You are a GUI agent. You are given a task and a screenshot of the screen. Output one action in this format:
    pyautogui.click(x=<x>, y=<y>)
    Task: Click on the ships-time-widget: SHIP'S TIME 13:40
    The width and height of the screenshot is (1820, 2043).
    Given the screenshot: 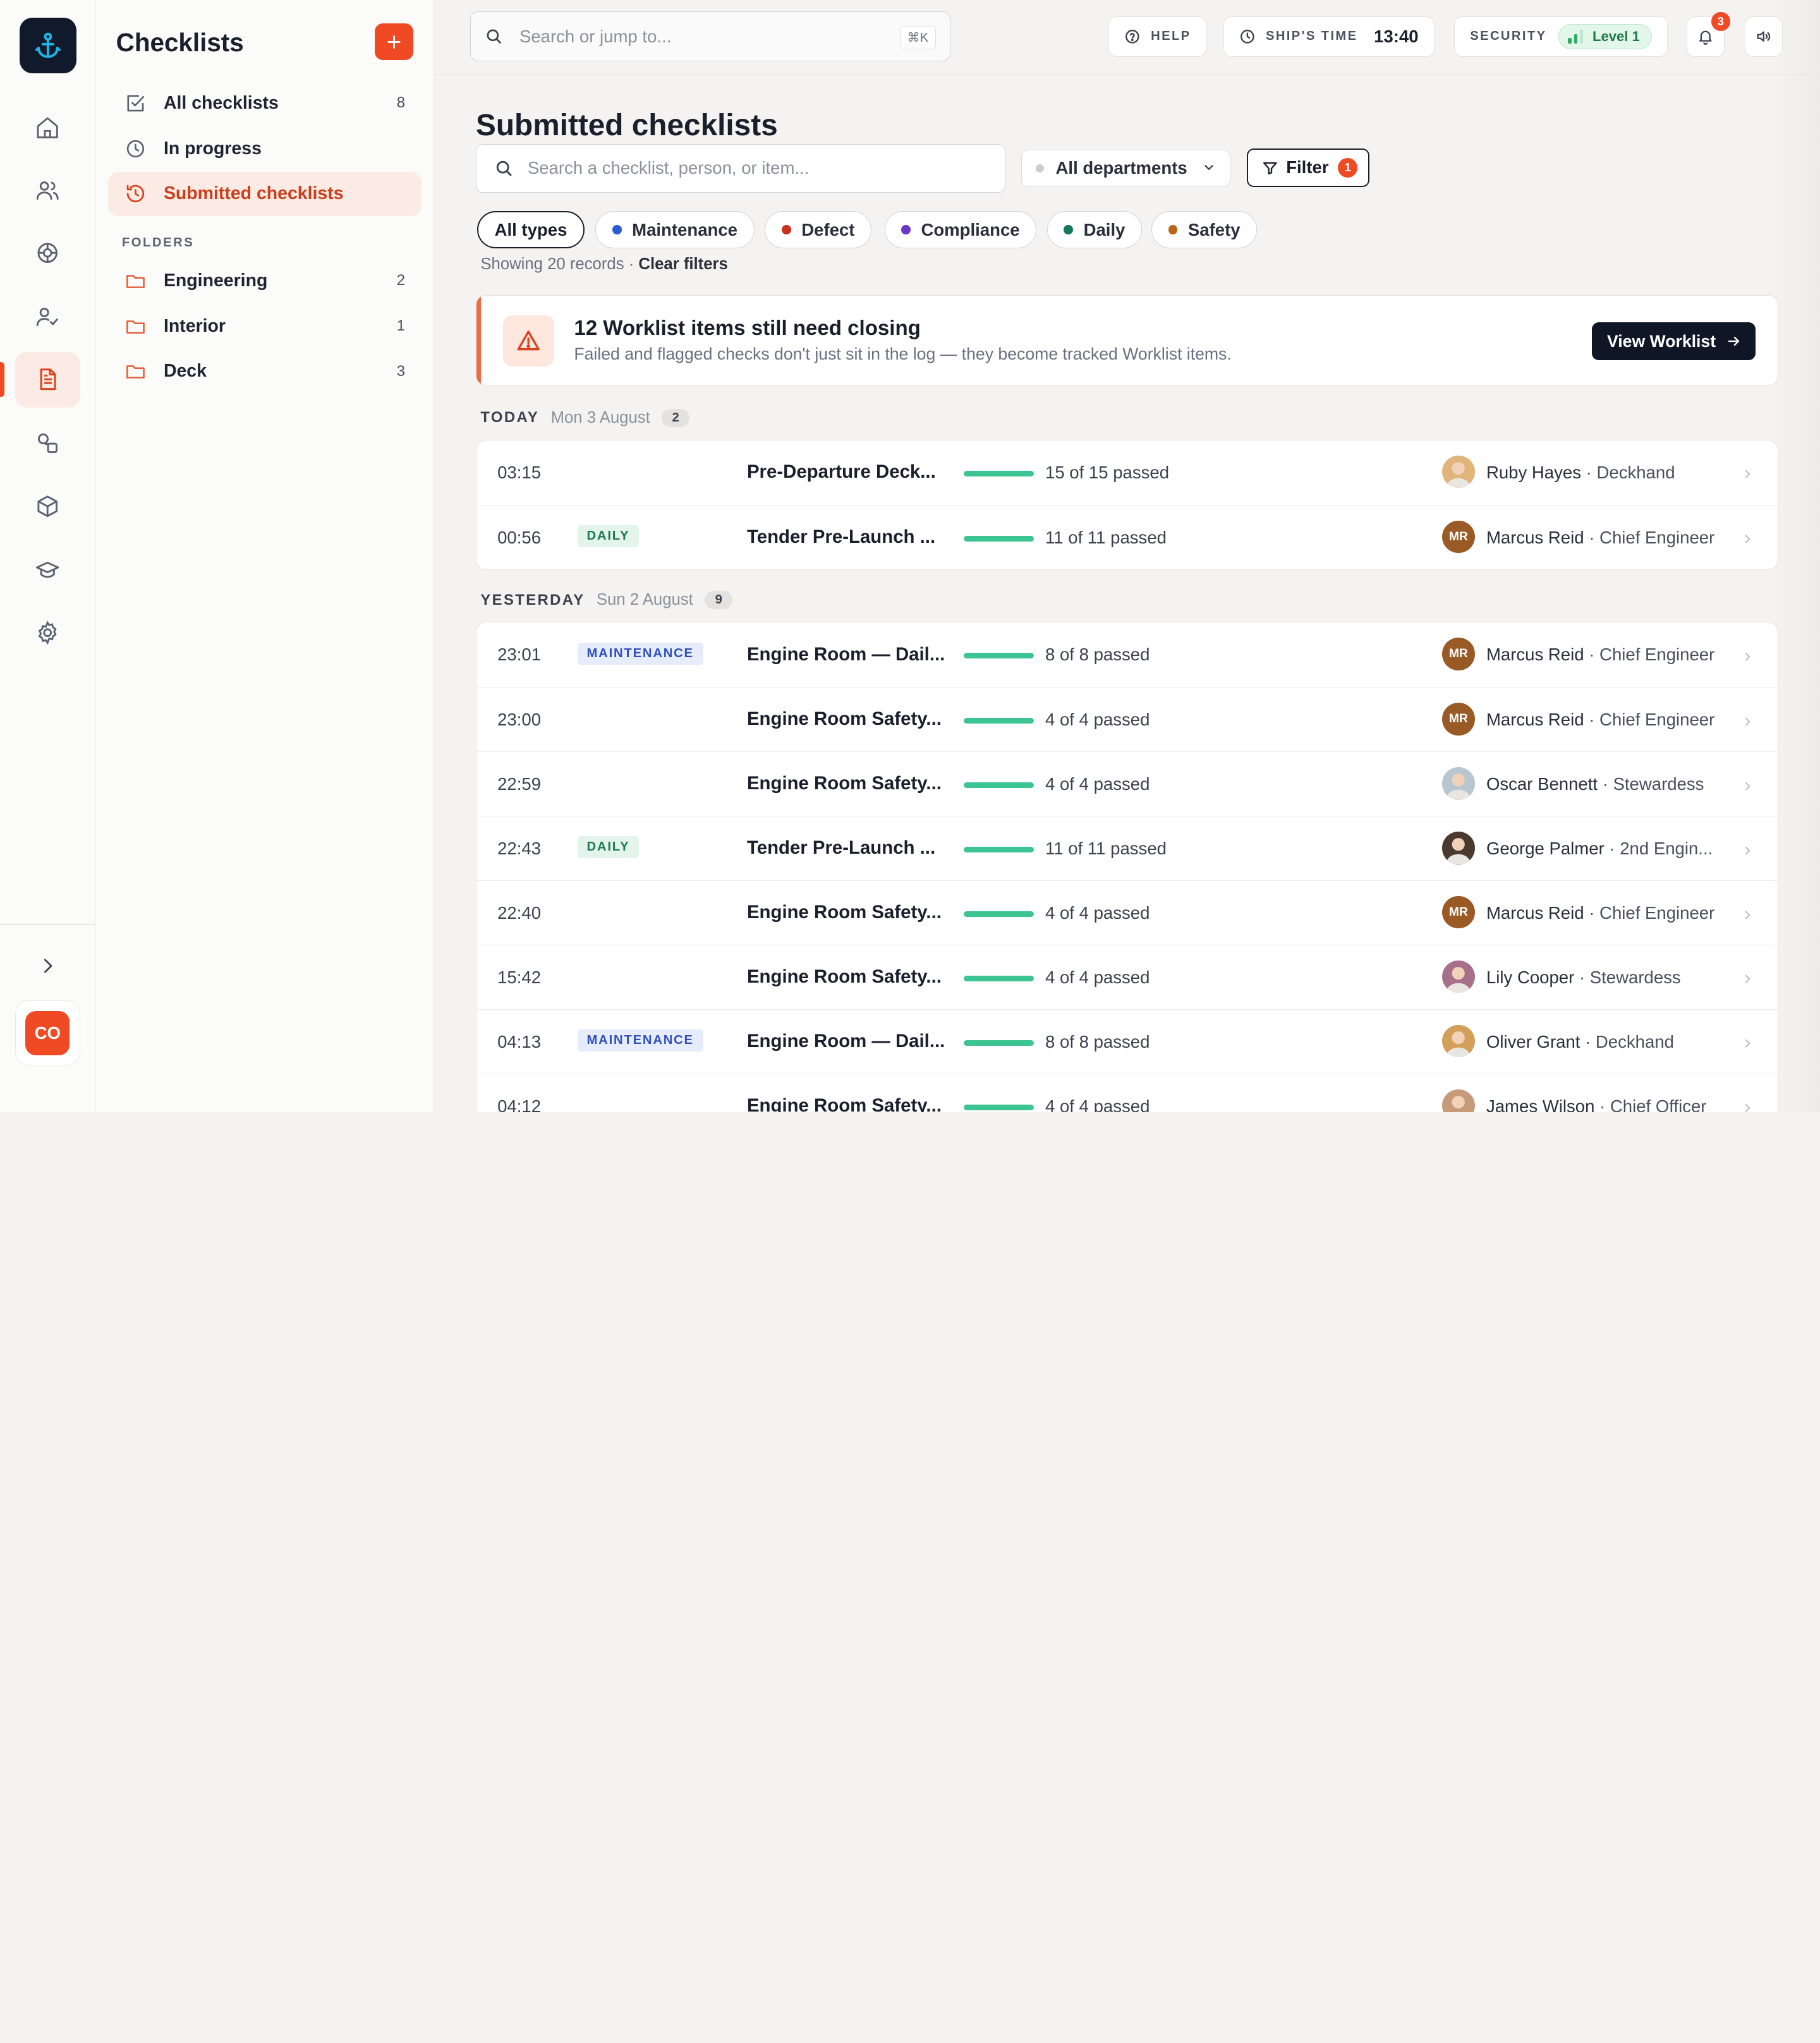 What is the action you would take?
    pyautogui.click(x=1329, y=36)
    